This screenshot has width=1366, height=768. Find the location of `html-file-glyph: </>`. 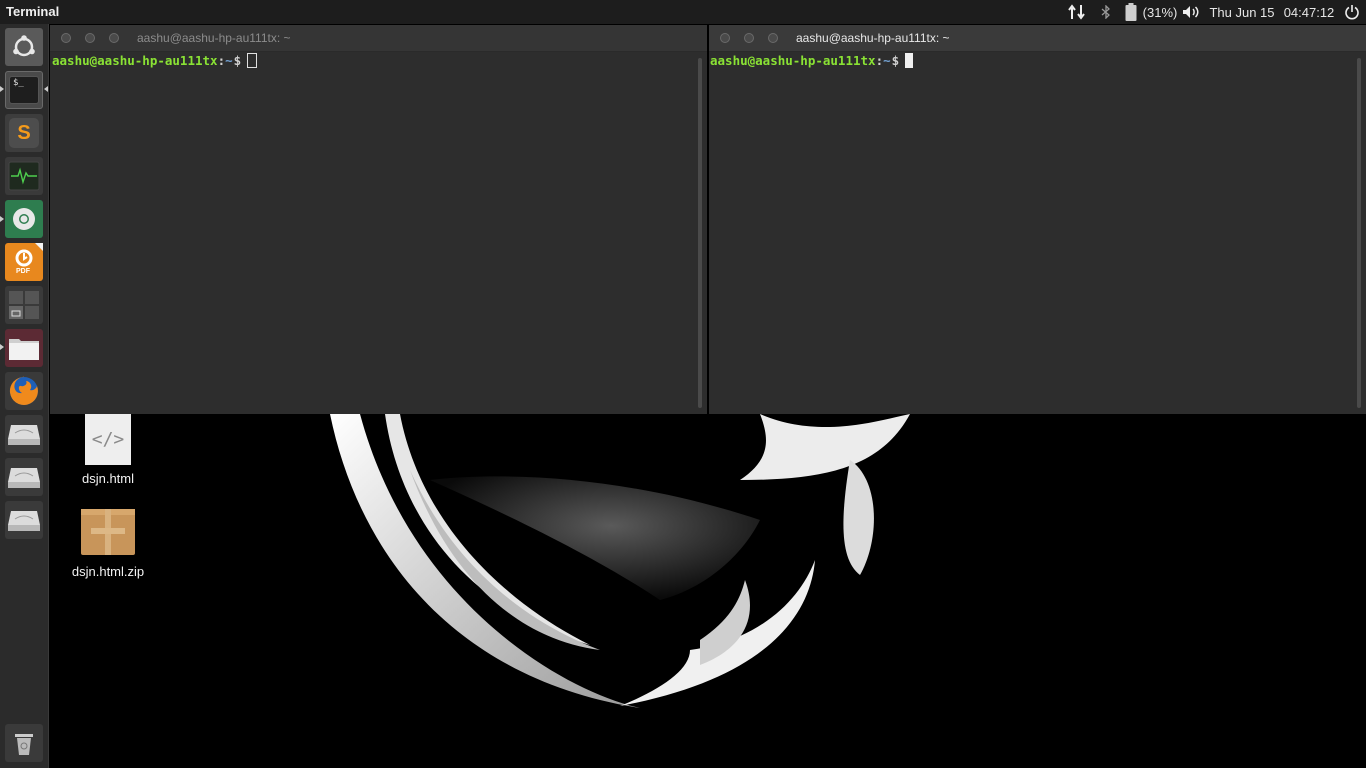

html-file-glyph: </> is located at coordinates (108, 439).